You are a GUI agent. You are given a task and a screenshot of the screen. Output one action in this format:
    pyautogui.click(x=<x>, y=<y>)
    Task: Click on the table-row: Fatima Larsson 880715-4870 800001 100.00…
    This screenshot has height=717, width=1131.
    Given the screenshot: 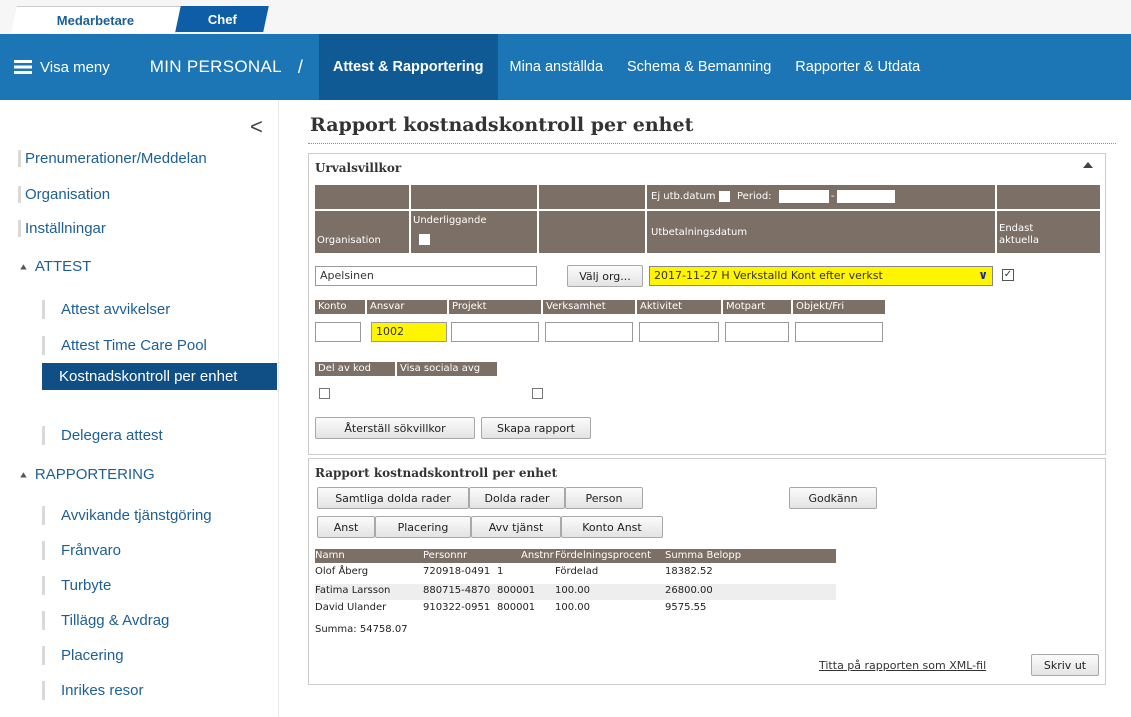 What is the action you would take?
    pyautogui.click(x=575, y=592)
    